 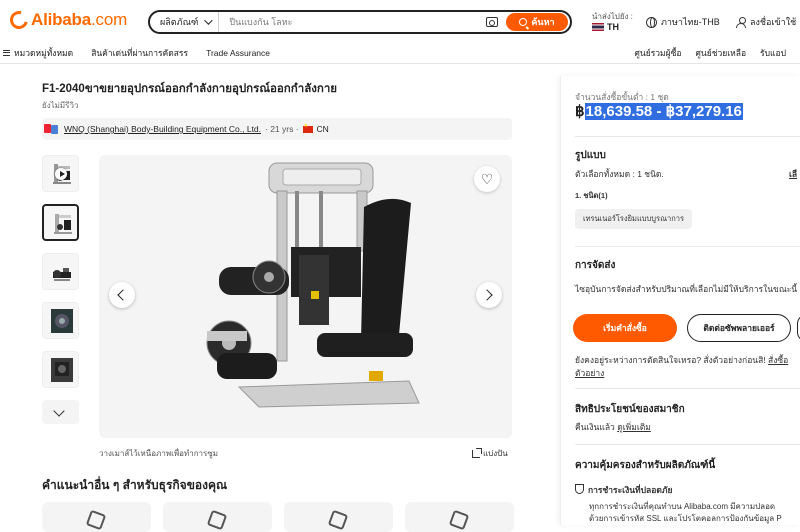 What do you see at coordinates (238, 53) in the screenshot?
I see `nav-trade-assurance: Trade Assurance` at bounding box center [238, 53].